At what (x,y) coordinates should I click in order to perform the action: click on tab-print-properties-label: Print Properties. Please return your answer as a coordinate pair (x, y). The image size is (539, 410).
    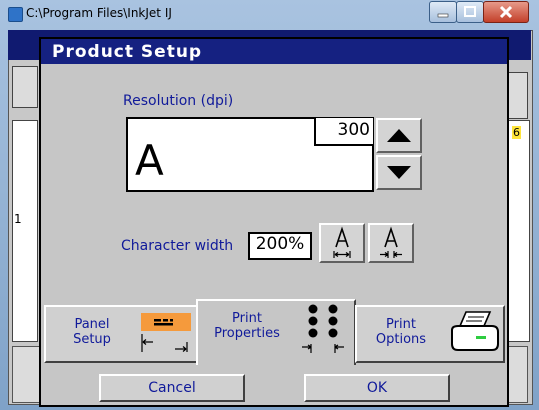
    Looking at the image, I should click on (247, 326).